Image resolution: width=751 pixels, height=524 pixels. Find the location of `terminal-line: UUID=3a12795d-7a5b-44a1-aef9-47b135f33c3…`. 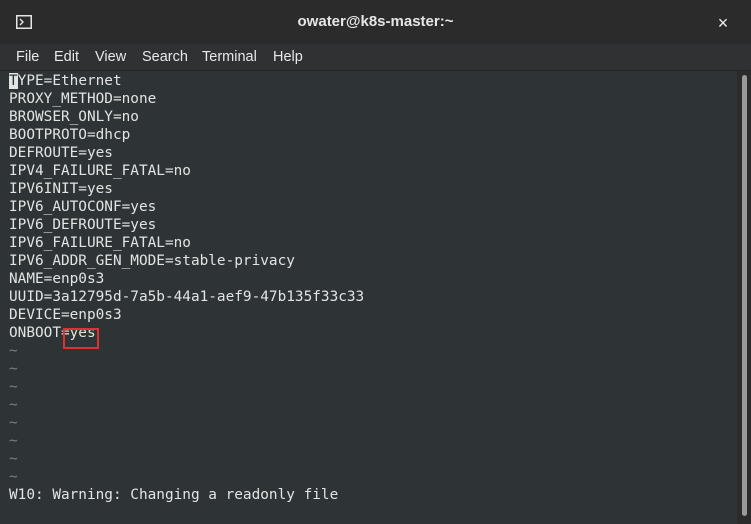

terminal-line: UUID=3a12795d-7a5b-44a1-aef9-47b135f33c3… is located at coordinates (187, 297).